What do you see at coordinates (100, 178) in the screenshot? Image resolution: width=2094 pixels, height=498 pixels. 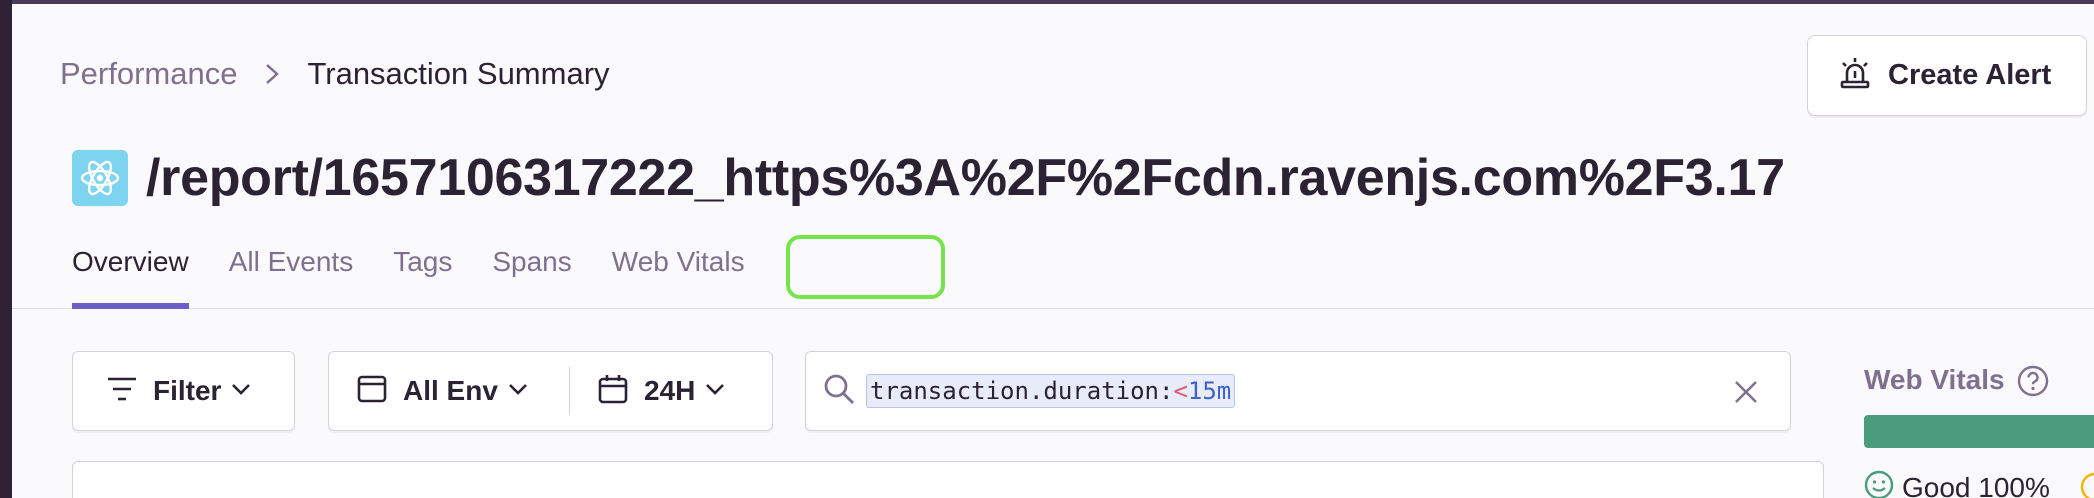 I see `react-atom-icon` at bounding box center [100, 178].